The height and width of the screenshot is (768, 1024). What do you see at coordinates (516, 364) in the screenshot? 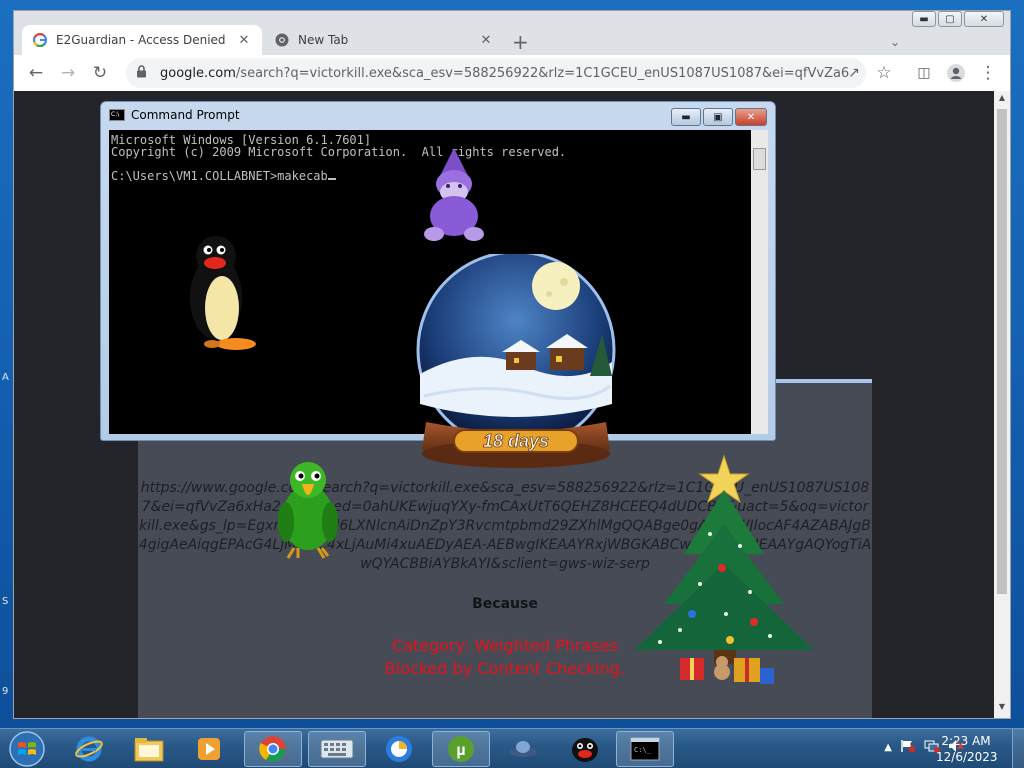
I see `snowglobe-countdown: 18 days` at bounding box center [516, 364].